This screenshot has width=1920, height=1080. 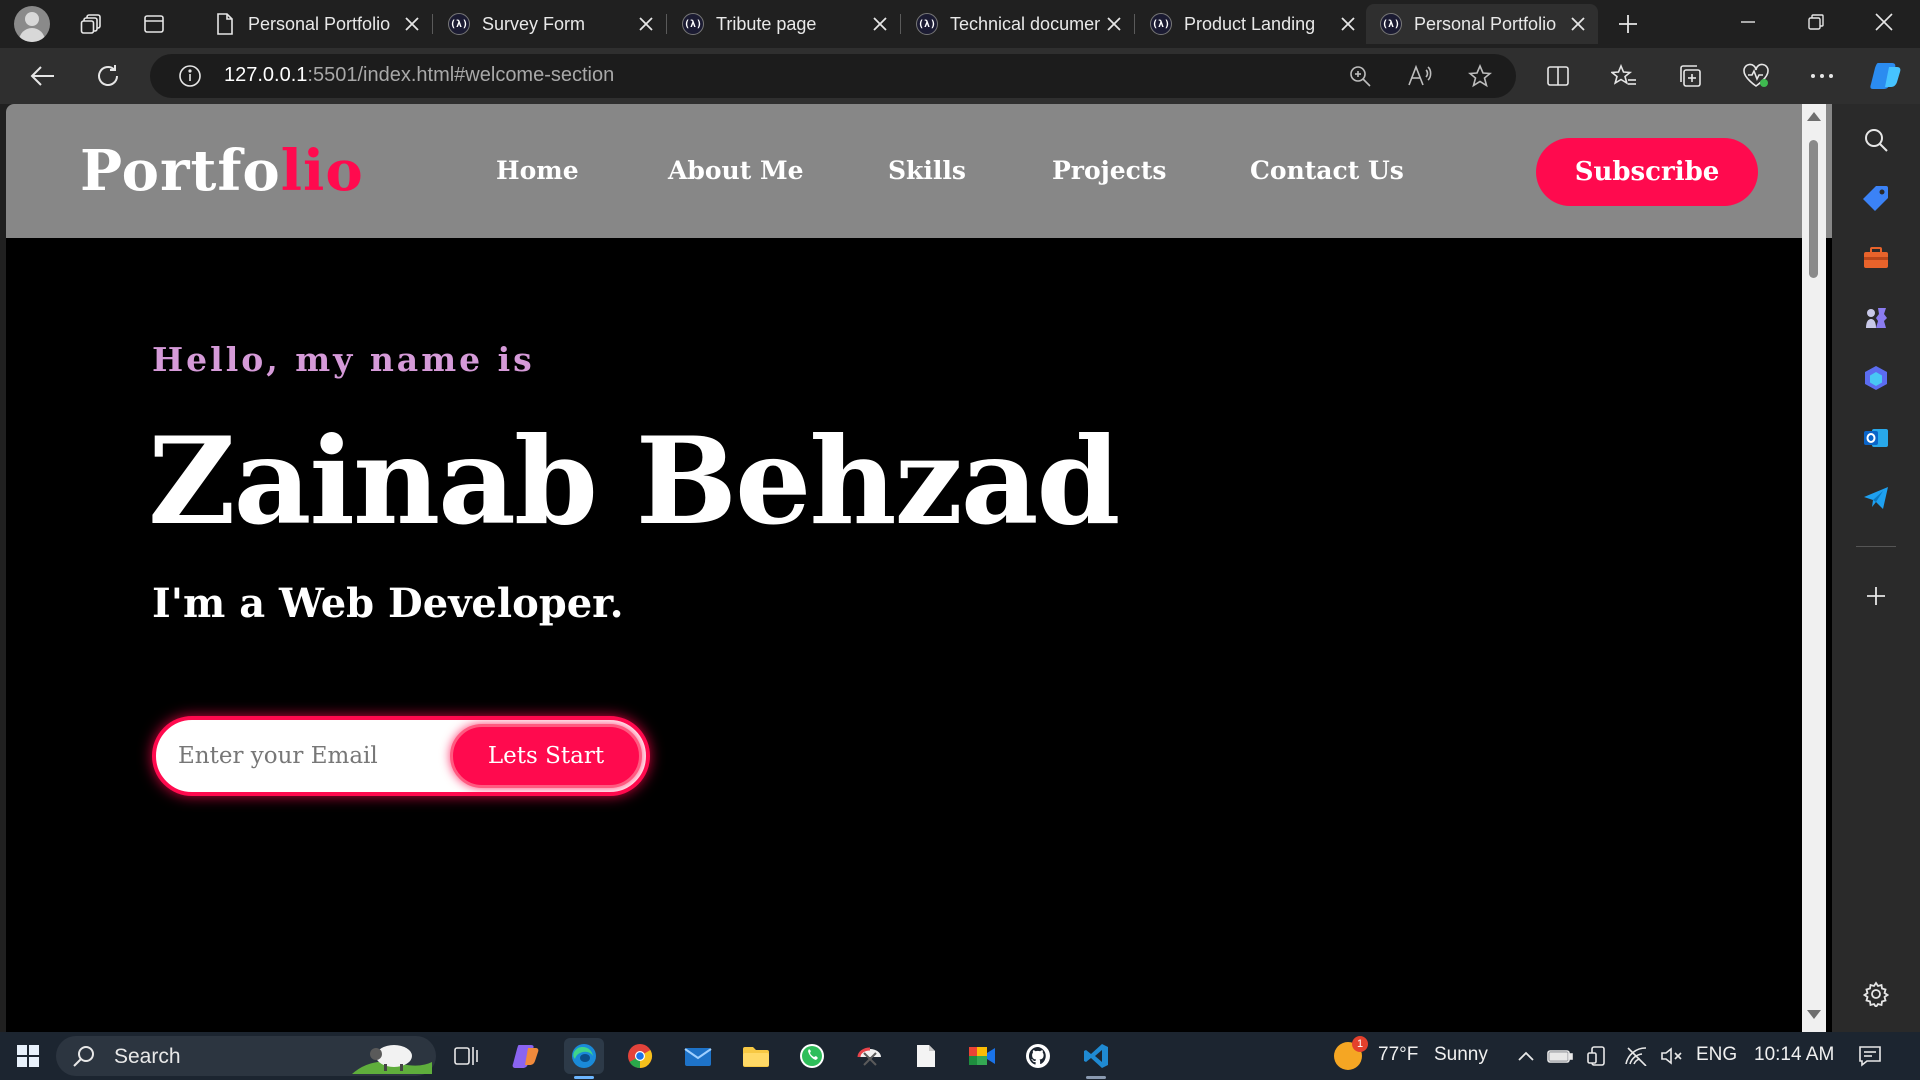 I want to click on copilot-sidebar-icon, so click(x=1876, y=378).